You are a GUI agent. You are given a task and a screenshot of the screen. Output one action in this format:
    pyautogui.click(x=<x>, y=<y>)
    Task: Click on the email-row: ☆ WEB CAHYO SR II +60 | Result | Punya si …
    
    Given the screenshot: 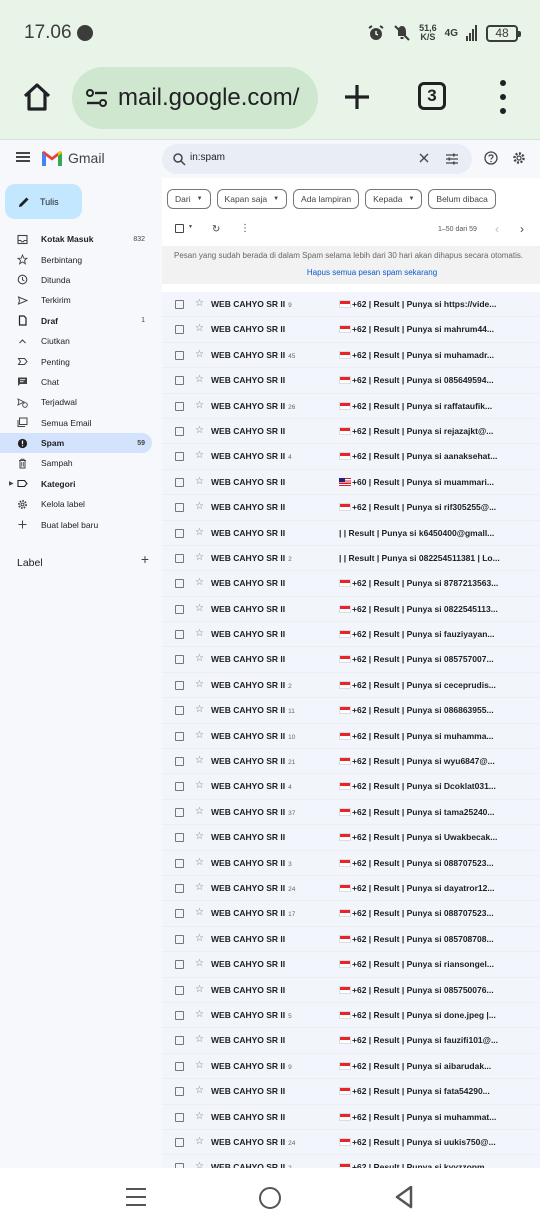 What is the action you would take?
    pyautogui.click(x=351, y=482)
    